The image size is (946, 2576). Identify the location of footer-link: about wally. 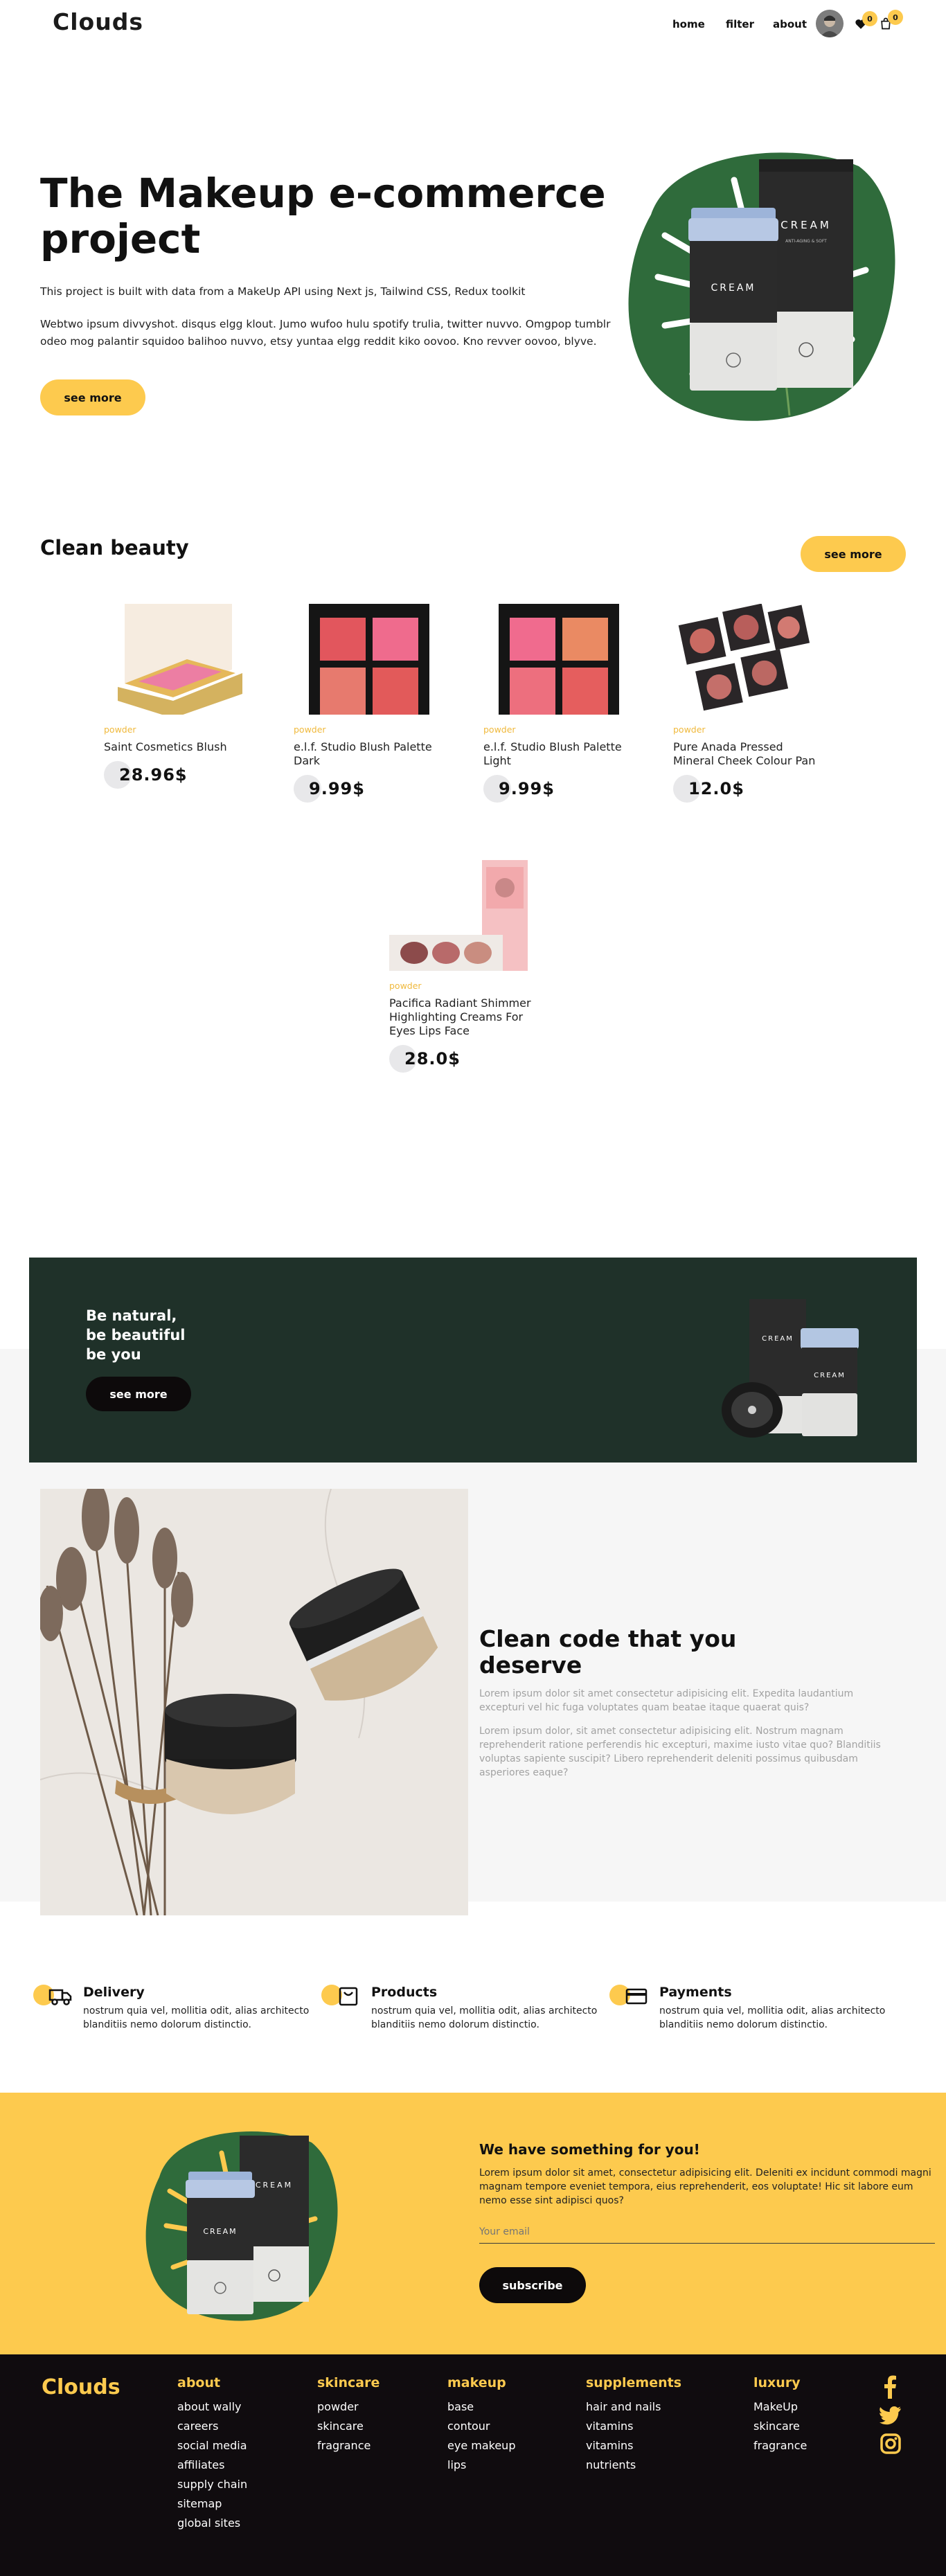
(212, 2407).